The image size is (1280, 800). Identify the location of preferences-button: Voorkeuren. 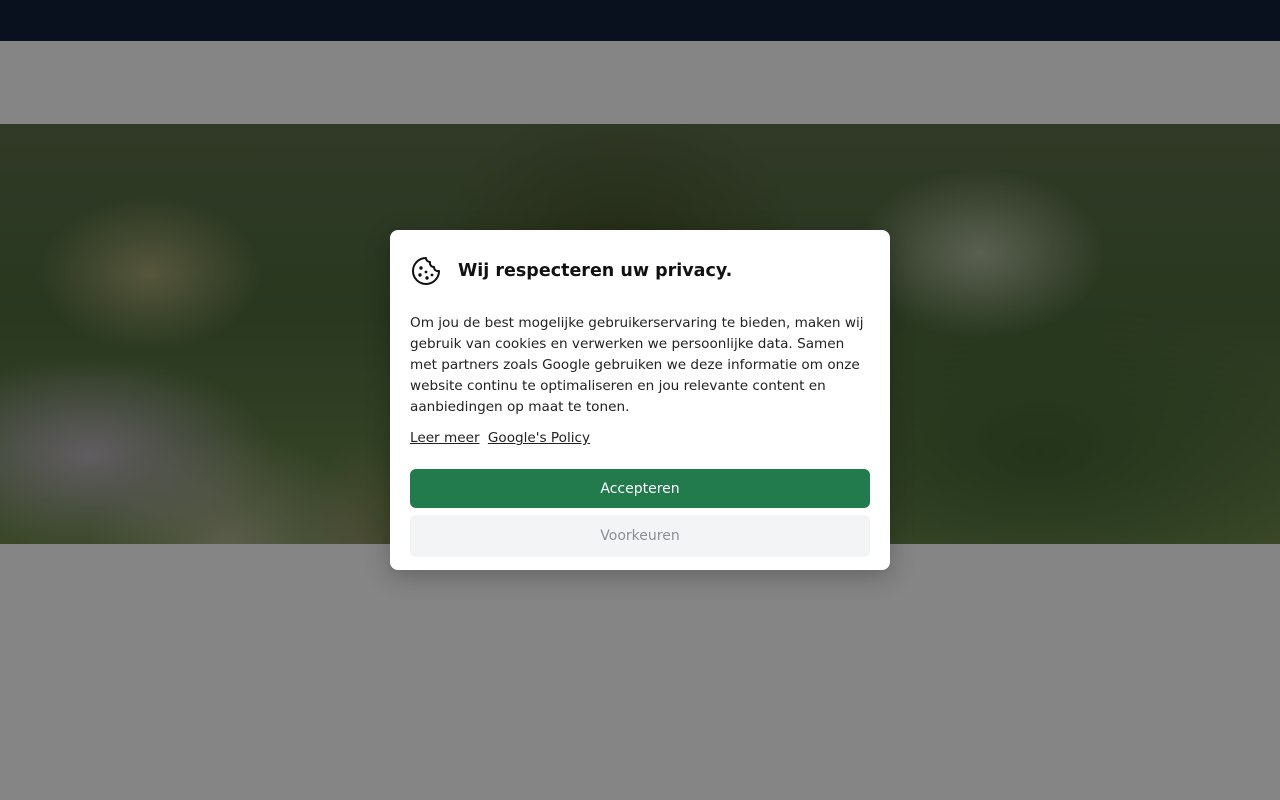
(640, 536).